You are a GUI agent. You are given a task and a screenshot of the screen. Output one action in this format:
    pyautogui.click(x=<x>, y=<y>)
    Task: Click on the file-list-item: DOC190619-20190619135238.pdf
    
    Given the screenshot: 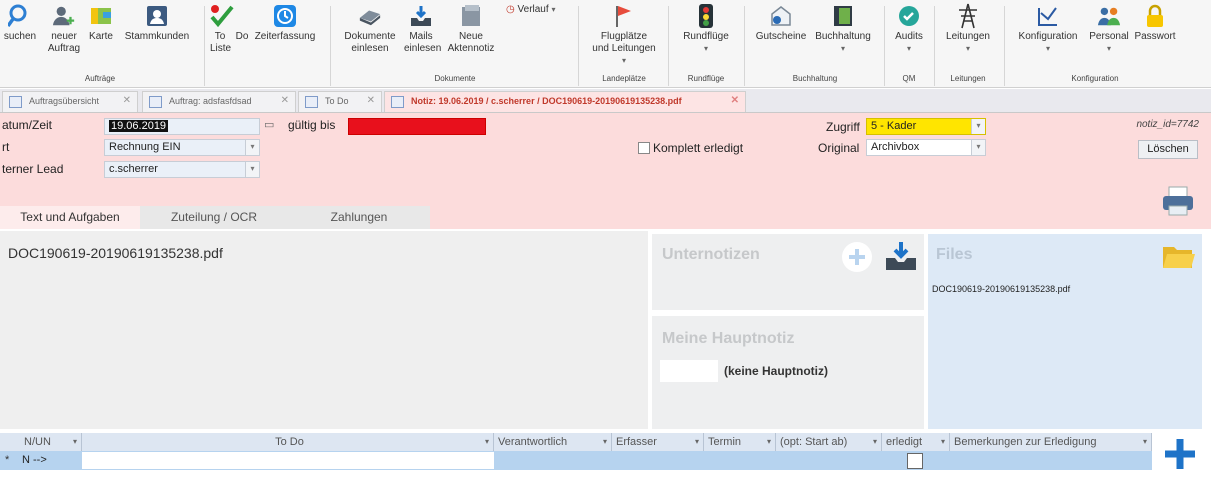 What is the action you would take?
    pyautogui.click(x=1001, y=289)
    